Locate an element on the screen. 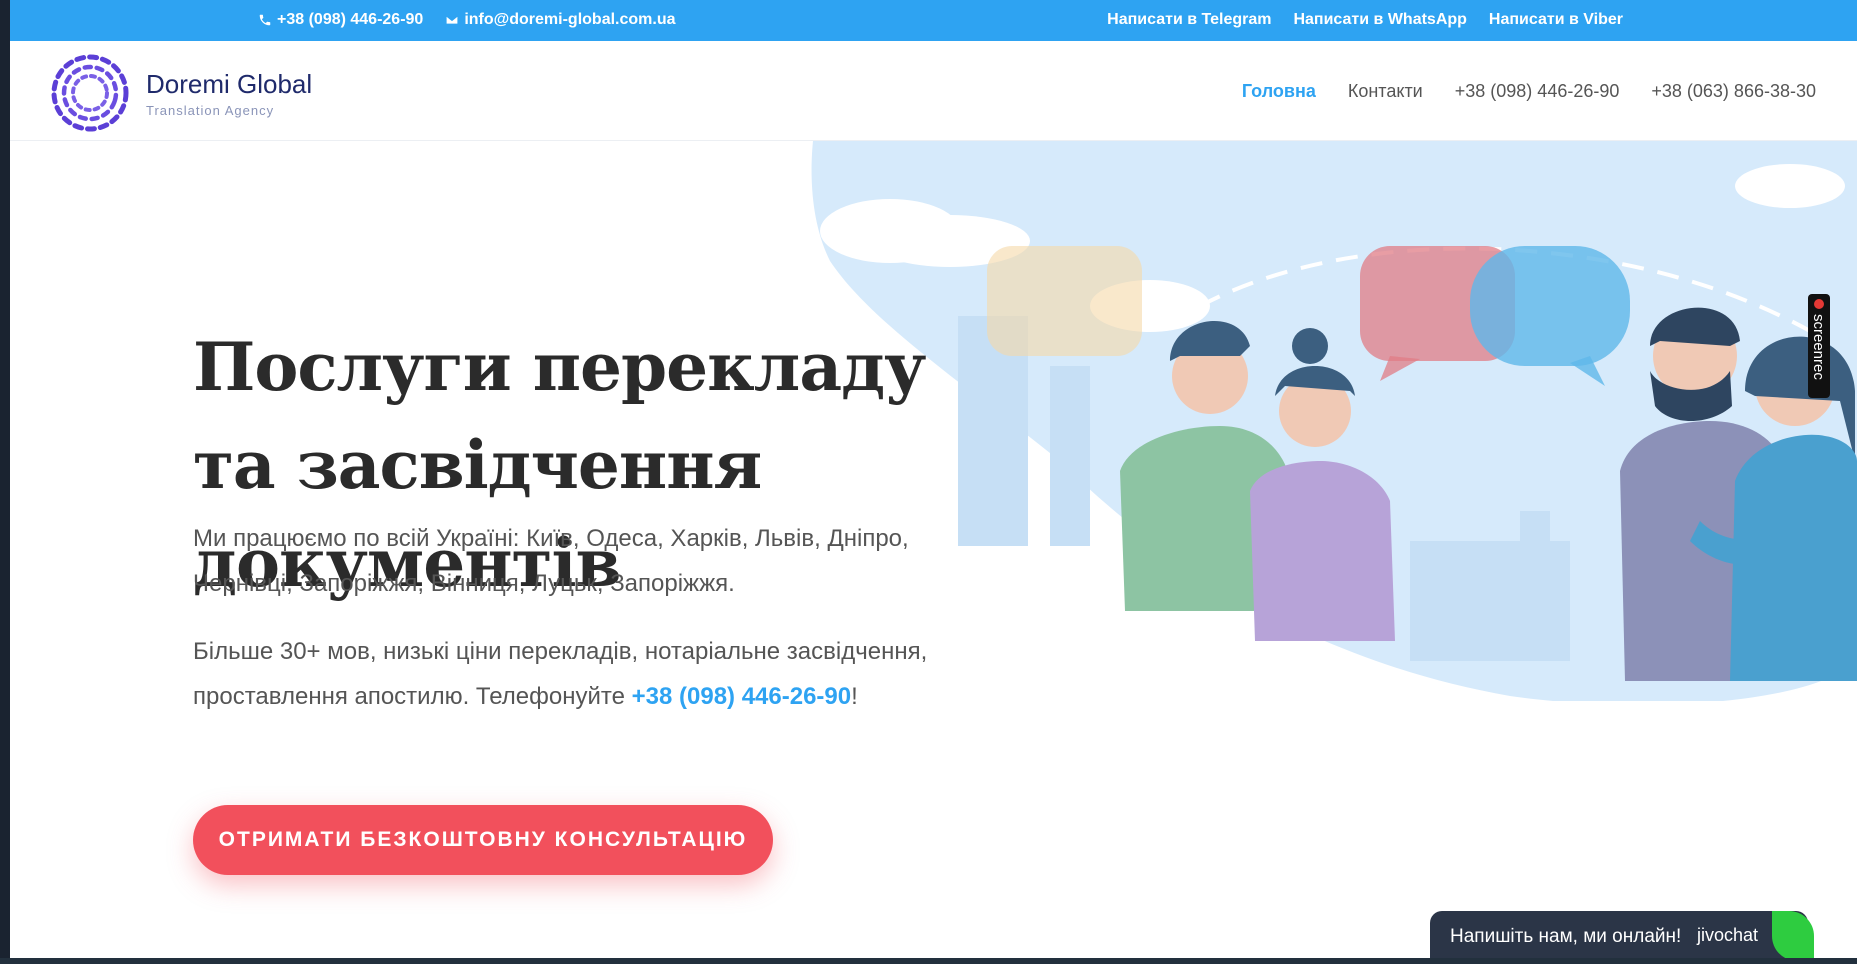 Image resolution: width=1857 pixels, height=964 pixels. screenrec-tab: screenrec is located at coordinates (1819, 346).